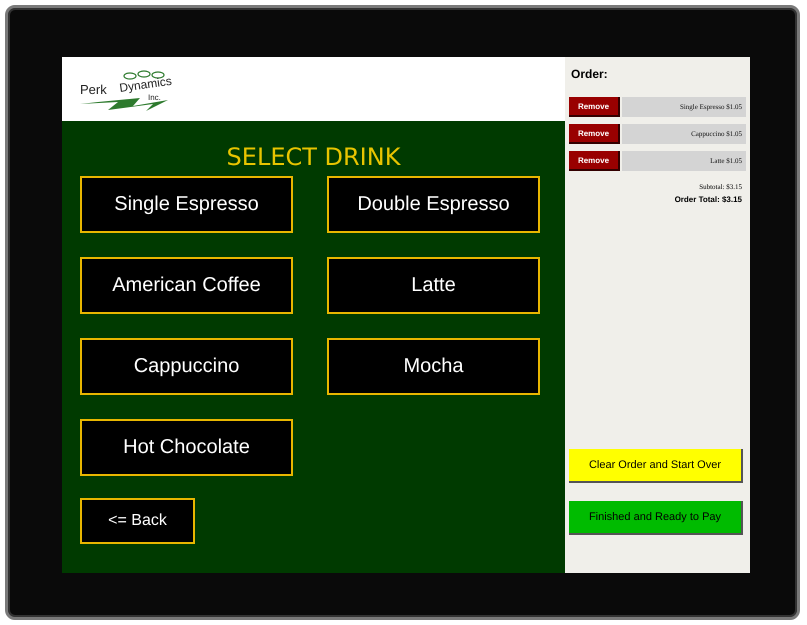 This screenshot has width=807, height=625. Describe the element at coordinates (656, 518) in the screenshot. I see `finish-order-button: Finished and Ready to Pay` at that location.